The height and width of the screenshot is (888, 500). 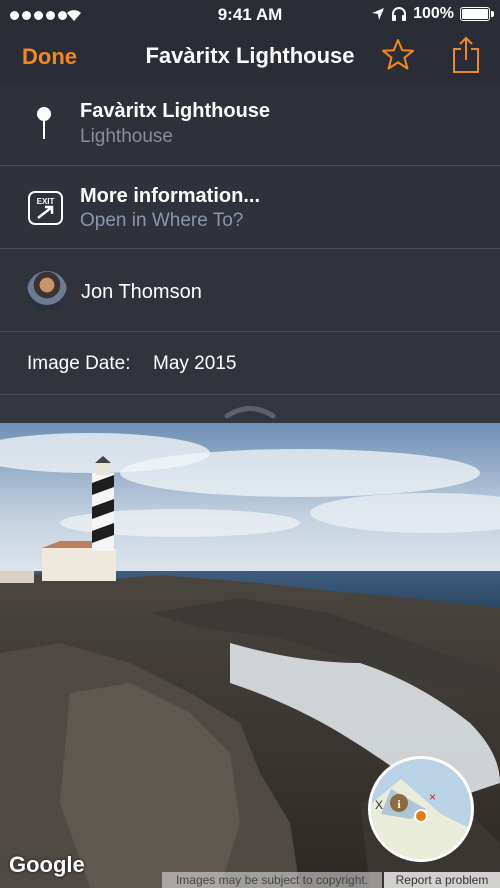 What do you see at coordinates (250, 290) in the screenshot?
I see `author-row` at bounding box center [250, 290].